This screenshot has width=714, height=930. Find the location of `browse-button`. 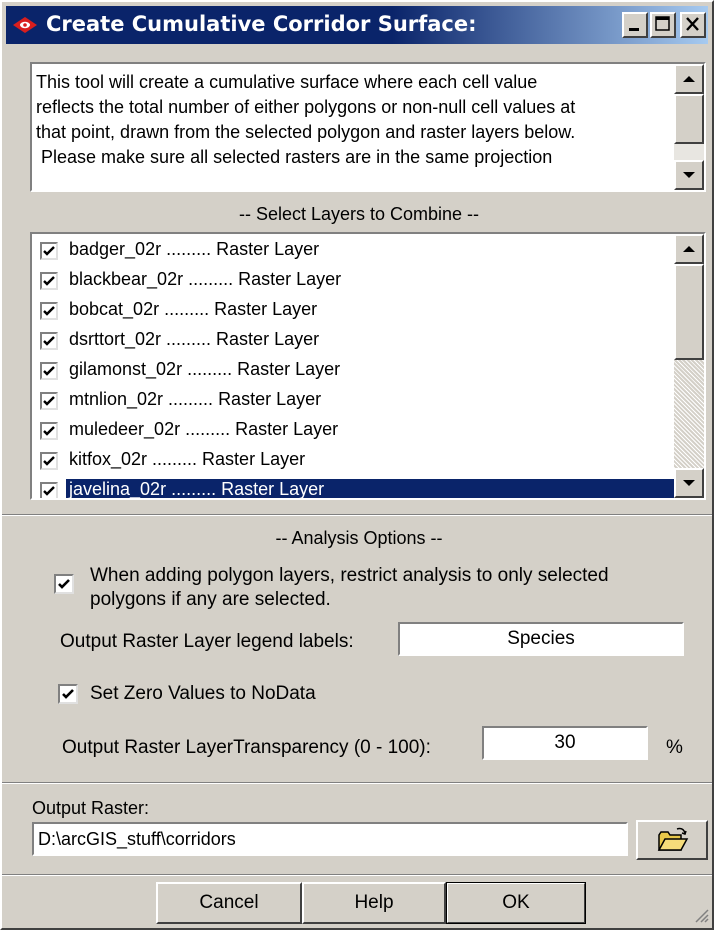

browse-button is located at coordinates (672, 840).